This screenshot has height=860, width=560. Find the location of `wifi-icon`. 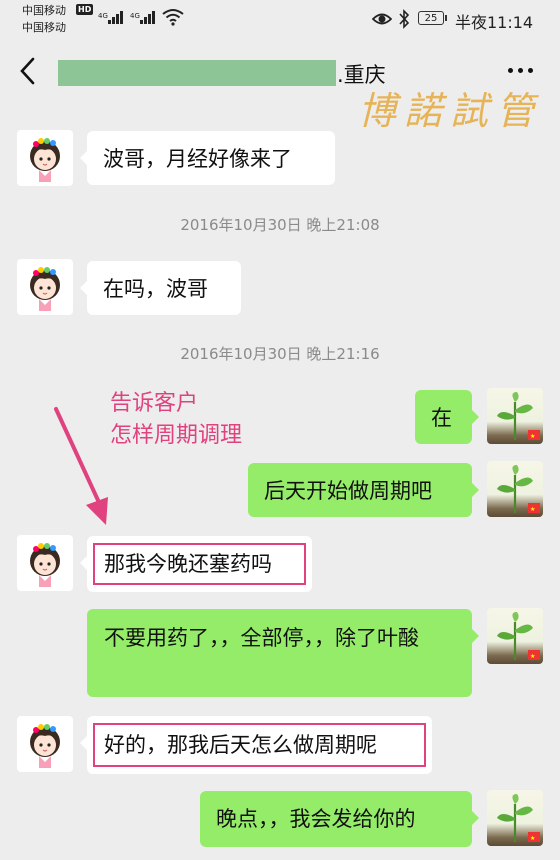

wifi-icon is located at coordinates (173, 17).